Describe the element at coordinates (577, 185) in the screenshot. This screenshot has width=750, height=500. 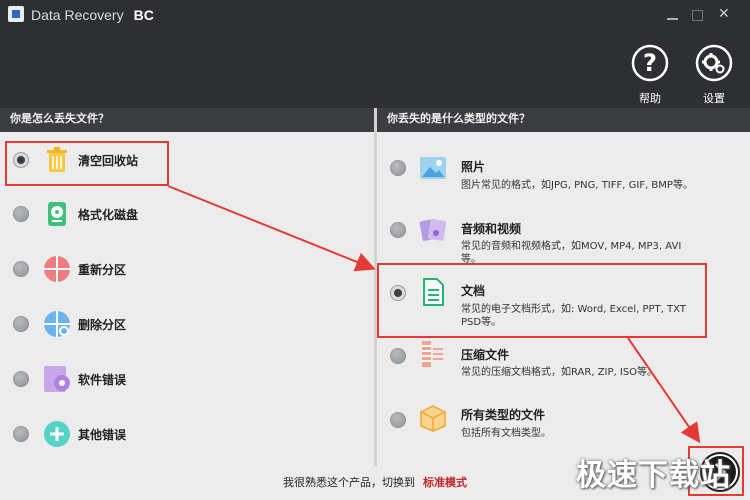
I see `option-description: 图片常见的格式，如JPG, PNG, TIFF, GIF, BMP等。` at that location.